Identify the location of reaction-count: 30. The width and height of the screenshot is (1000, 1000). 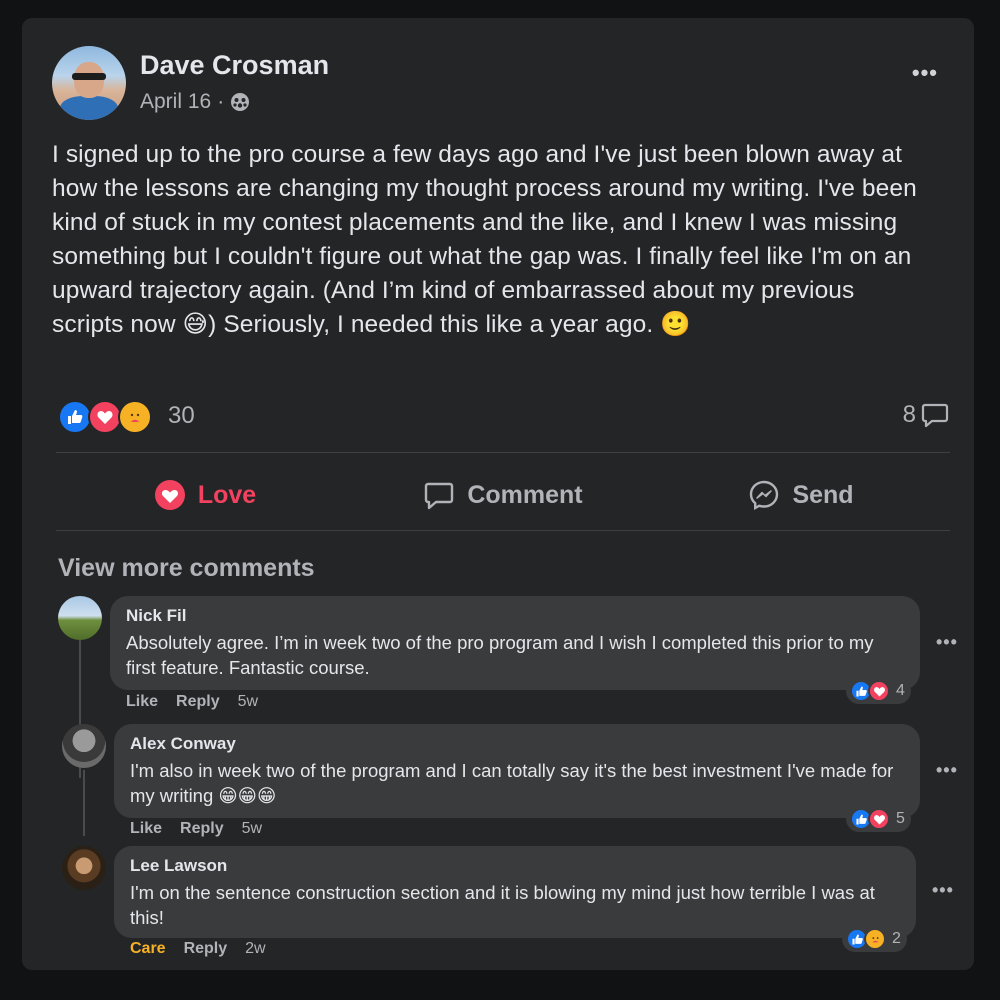
(181, 415).